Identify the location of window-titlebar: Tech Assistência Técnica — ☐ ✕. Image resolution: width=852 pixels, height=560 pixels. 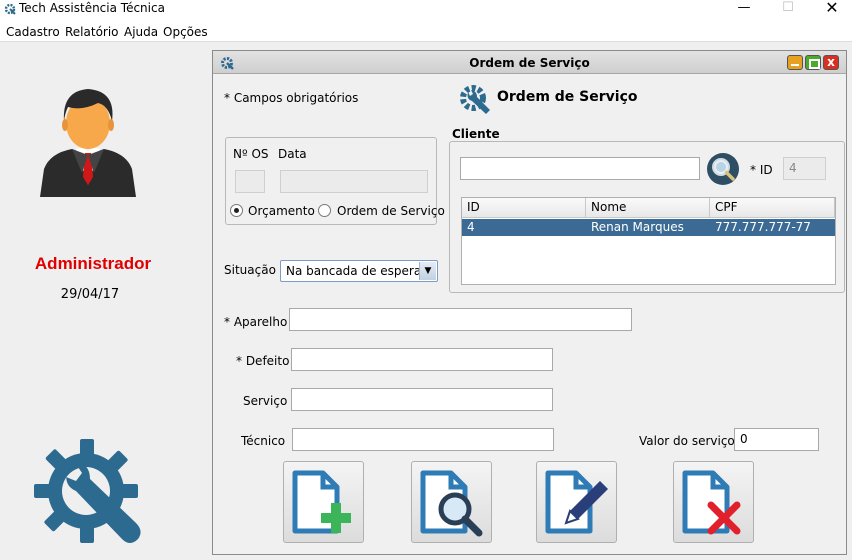
(426, 11).